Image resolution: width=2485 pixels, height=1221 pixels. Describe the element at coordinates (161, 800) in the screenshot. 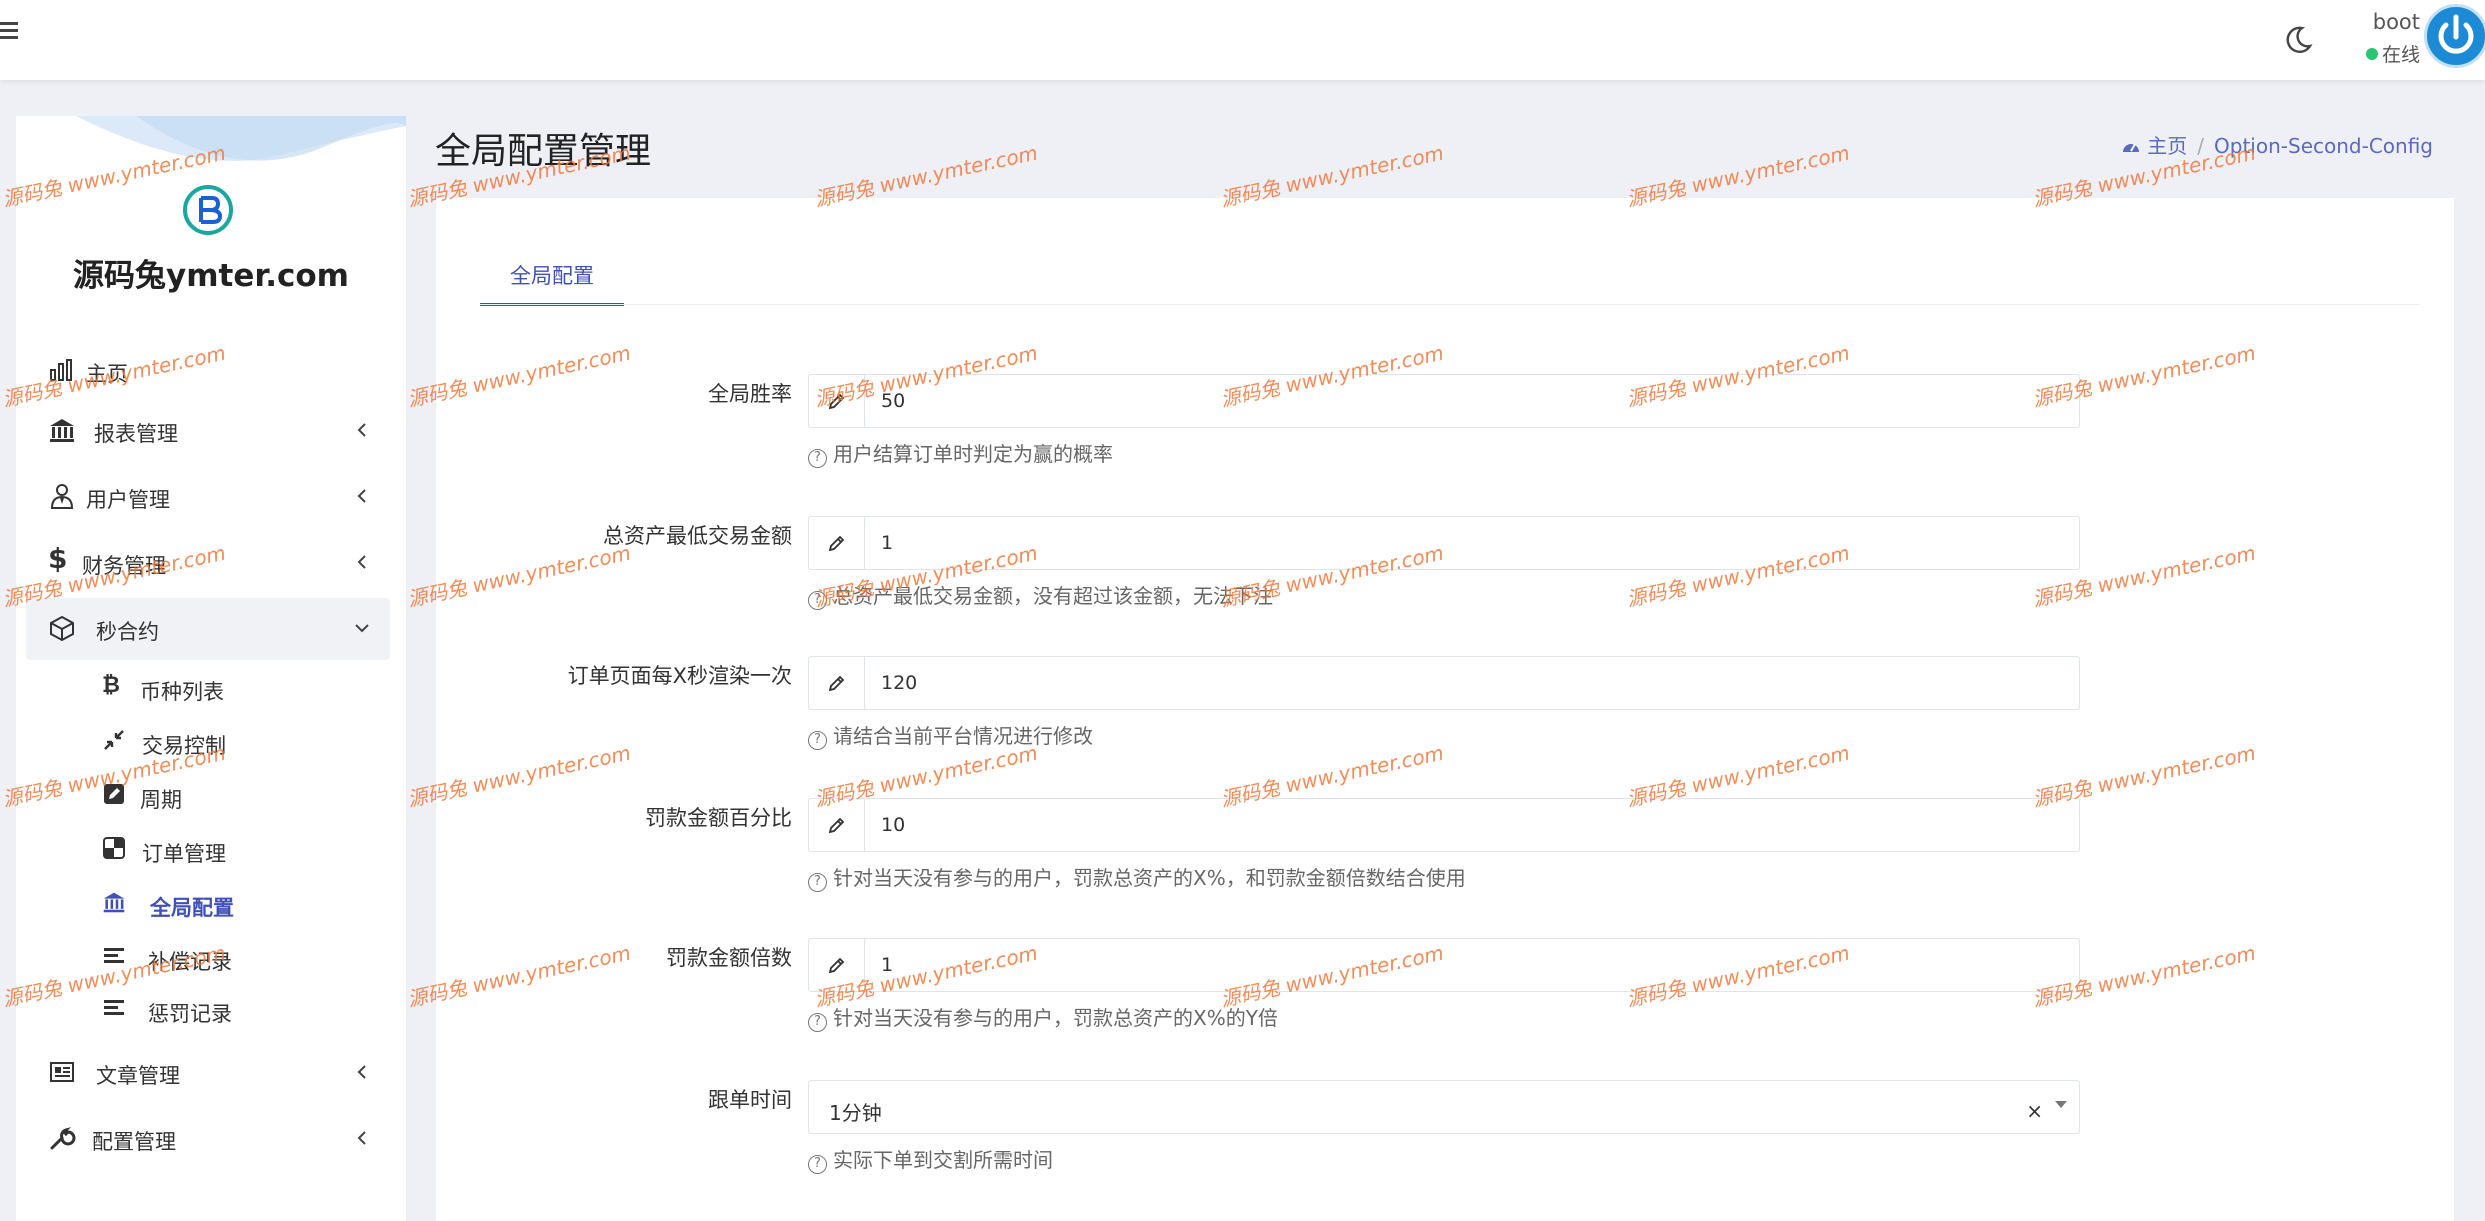

I see `sidebar-subitem-label: 周期` at that location.